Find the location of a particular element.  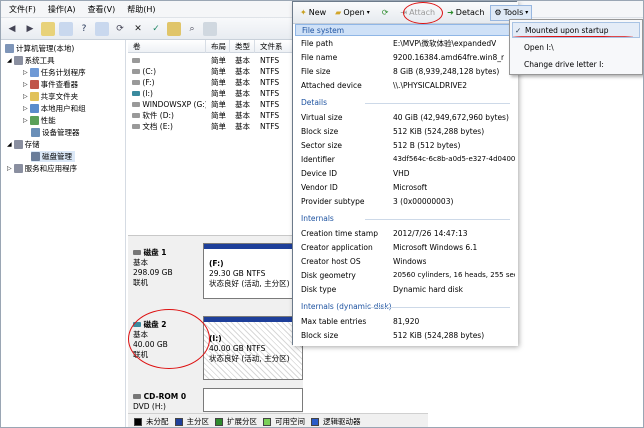

volume-name is located at coordinates (167, 61).